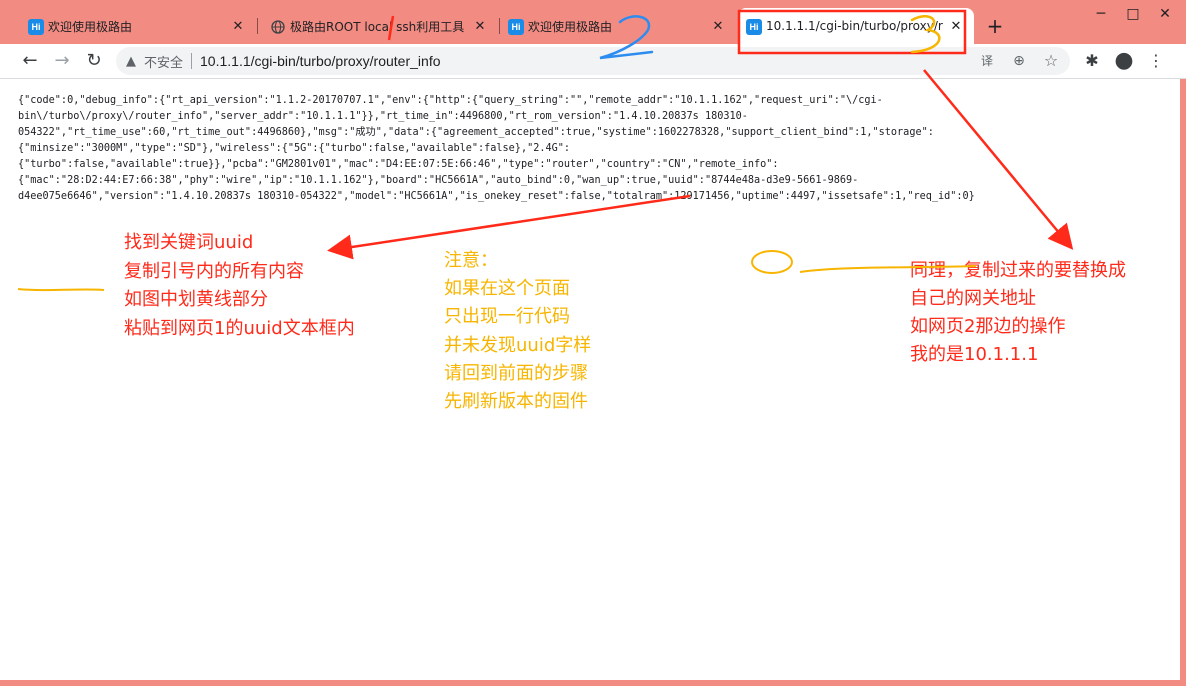 This screenshot has height=686, width=1186. What do you see at coordinates (257, 26) in the screenshot?
I see `tab-separator` at bounding box center [257, 26].